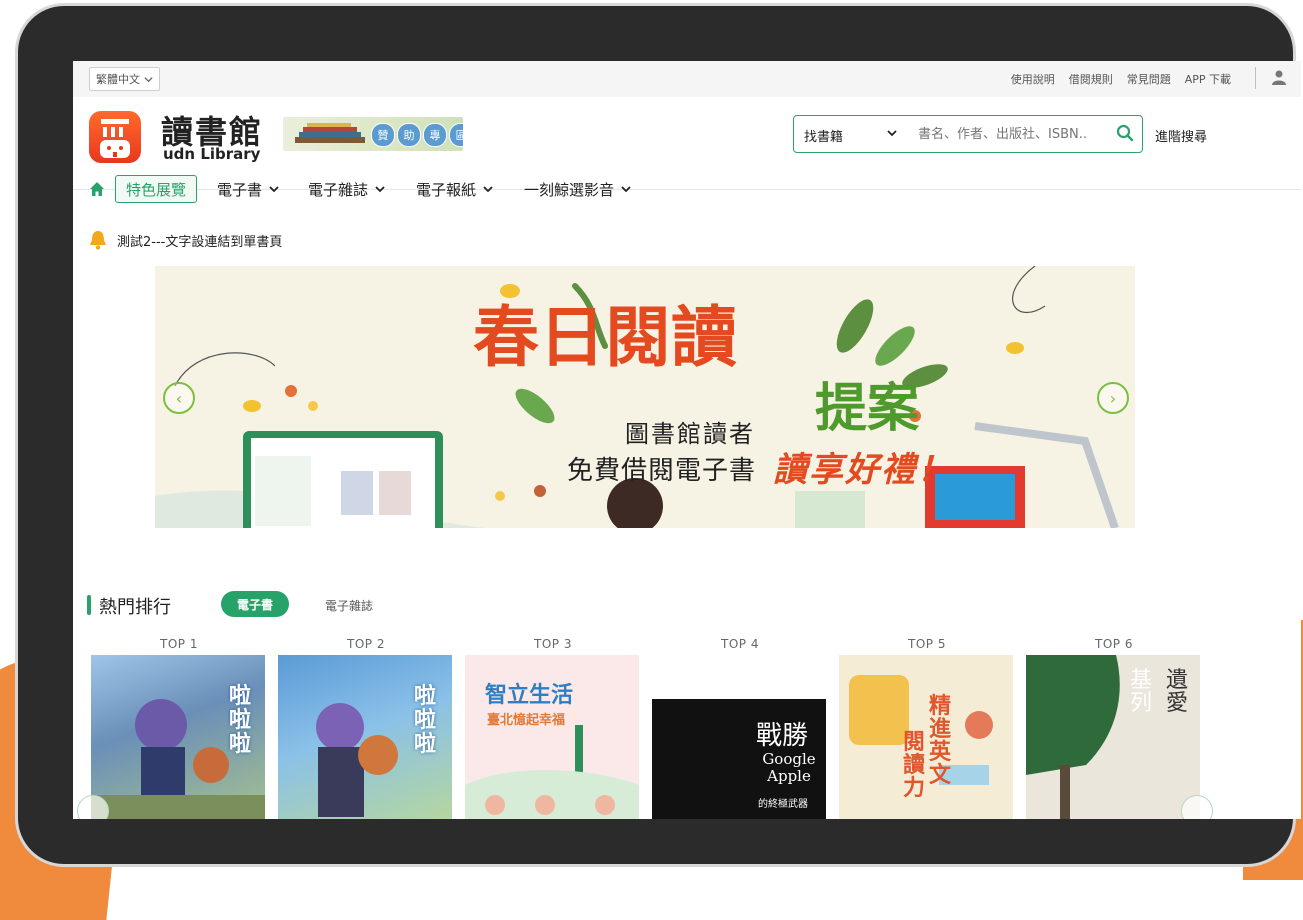 This screenshot has height=920, width=1303. What do you see at coordinates (135, 607) in the screenshot?
I see `ranking-title: 熱門排行` at bounding box center [135, 607].